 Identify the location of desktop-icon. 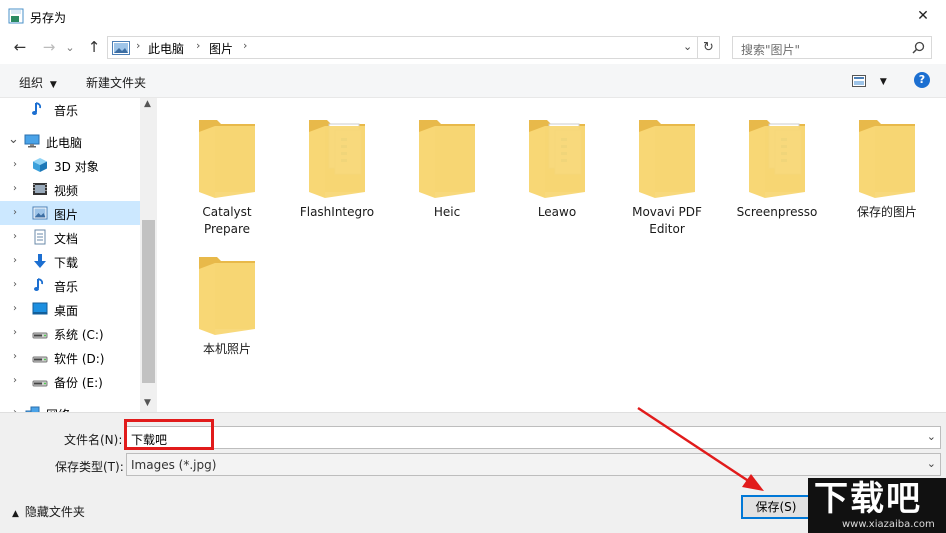
(40, 309).